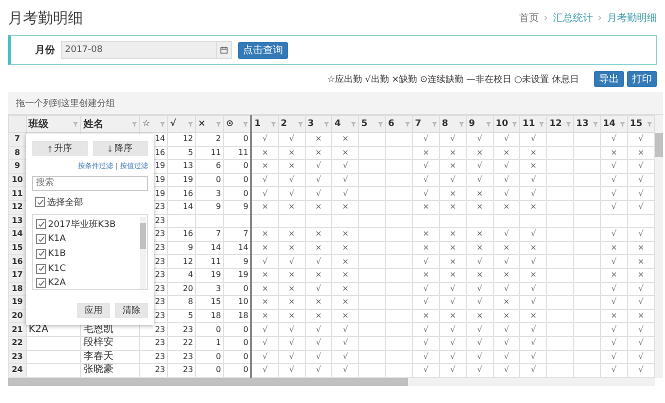 Image resolution: width=665 pixels, height=403 pixels. Describe the element at coordinates (146, 50) in the screenshot. I see `month-field: 2017-08` at that location.